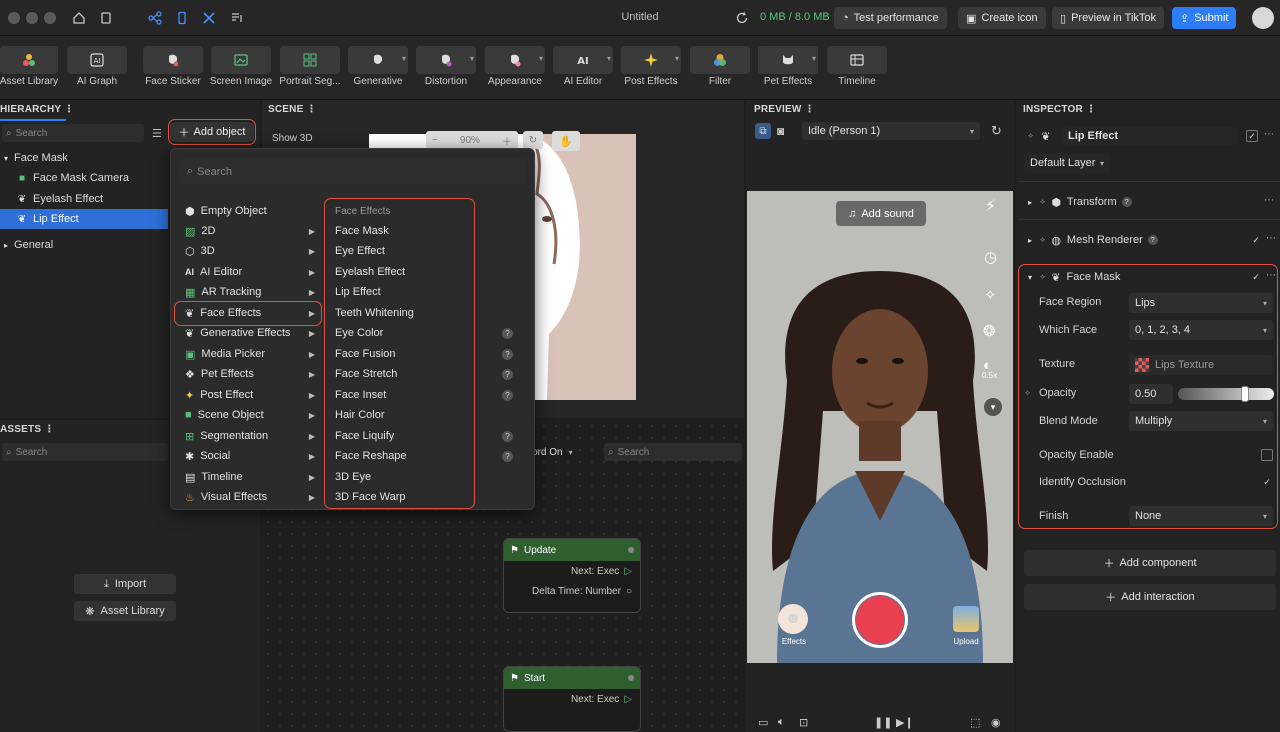 The width and height of the screenshot is (1280, 732). I want to click on record-button, so click(880, 620).